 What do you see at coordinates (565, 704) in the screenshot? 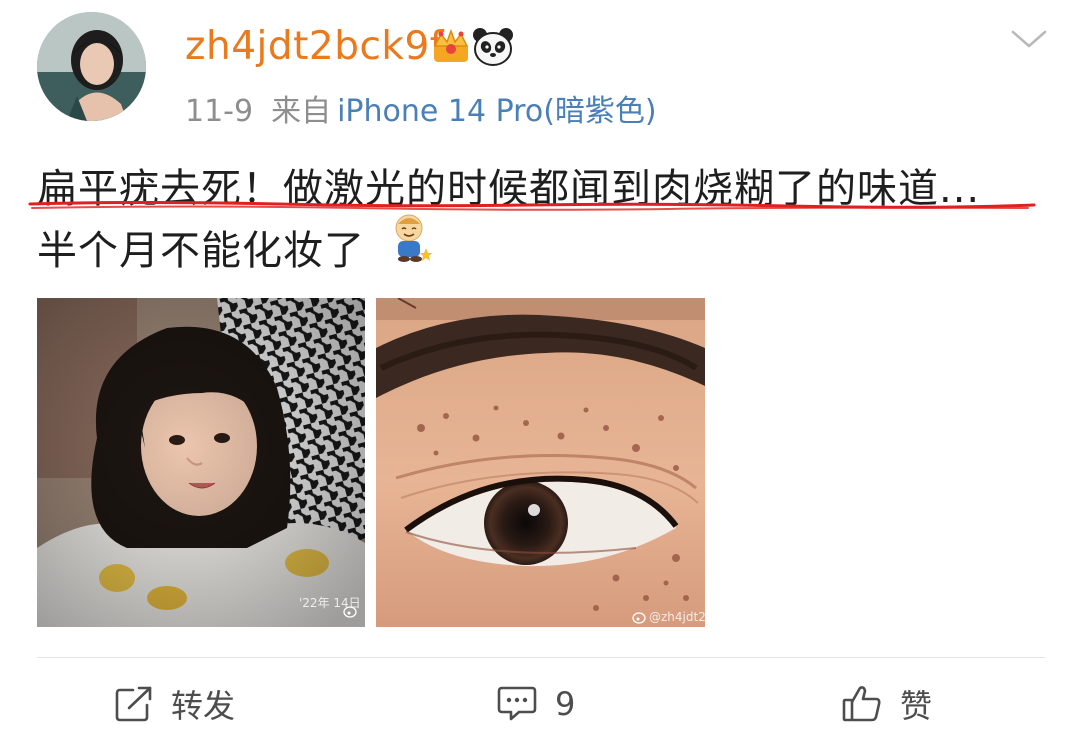
I see `comment-count: 9` at bounding box center [565, 704].